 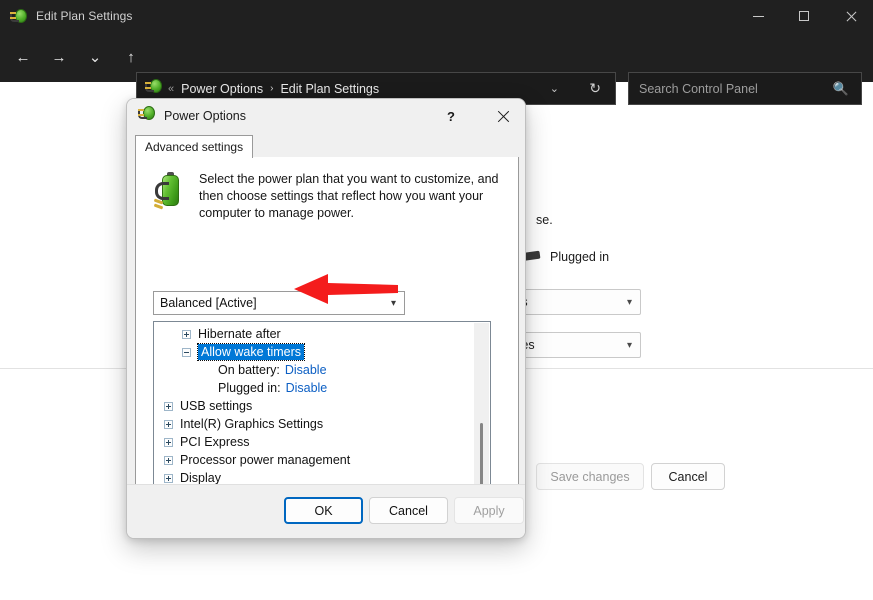 I want to click on tree-row-label: USB settings, so click(x=216, y=406).